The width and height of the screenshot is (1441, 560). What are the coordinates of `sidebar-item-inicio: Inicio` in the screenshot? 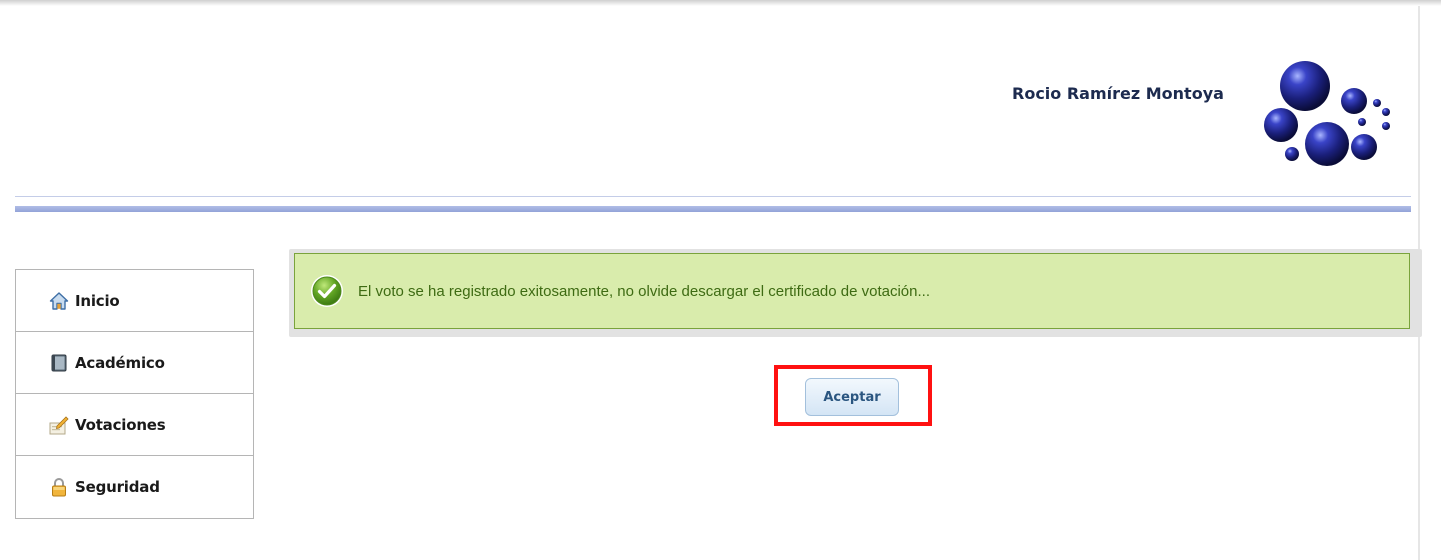 It's located at (134, 301).